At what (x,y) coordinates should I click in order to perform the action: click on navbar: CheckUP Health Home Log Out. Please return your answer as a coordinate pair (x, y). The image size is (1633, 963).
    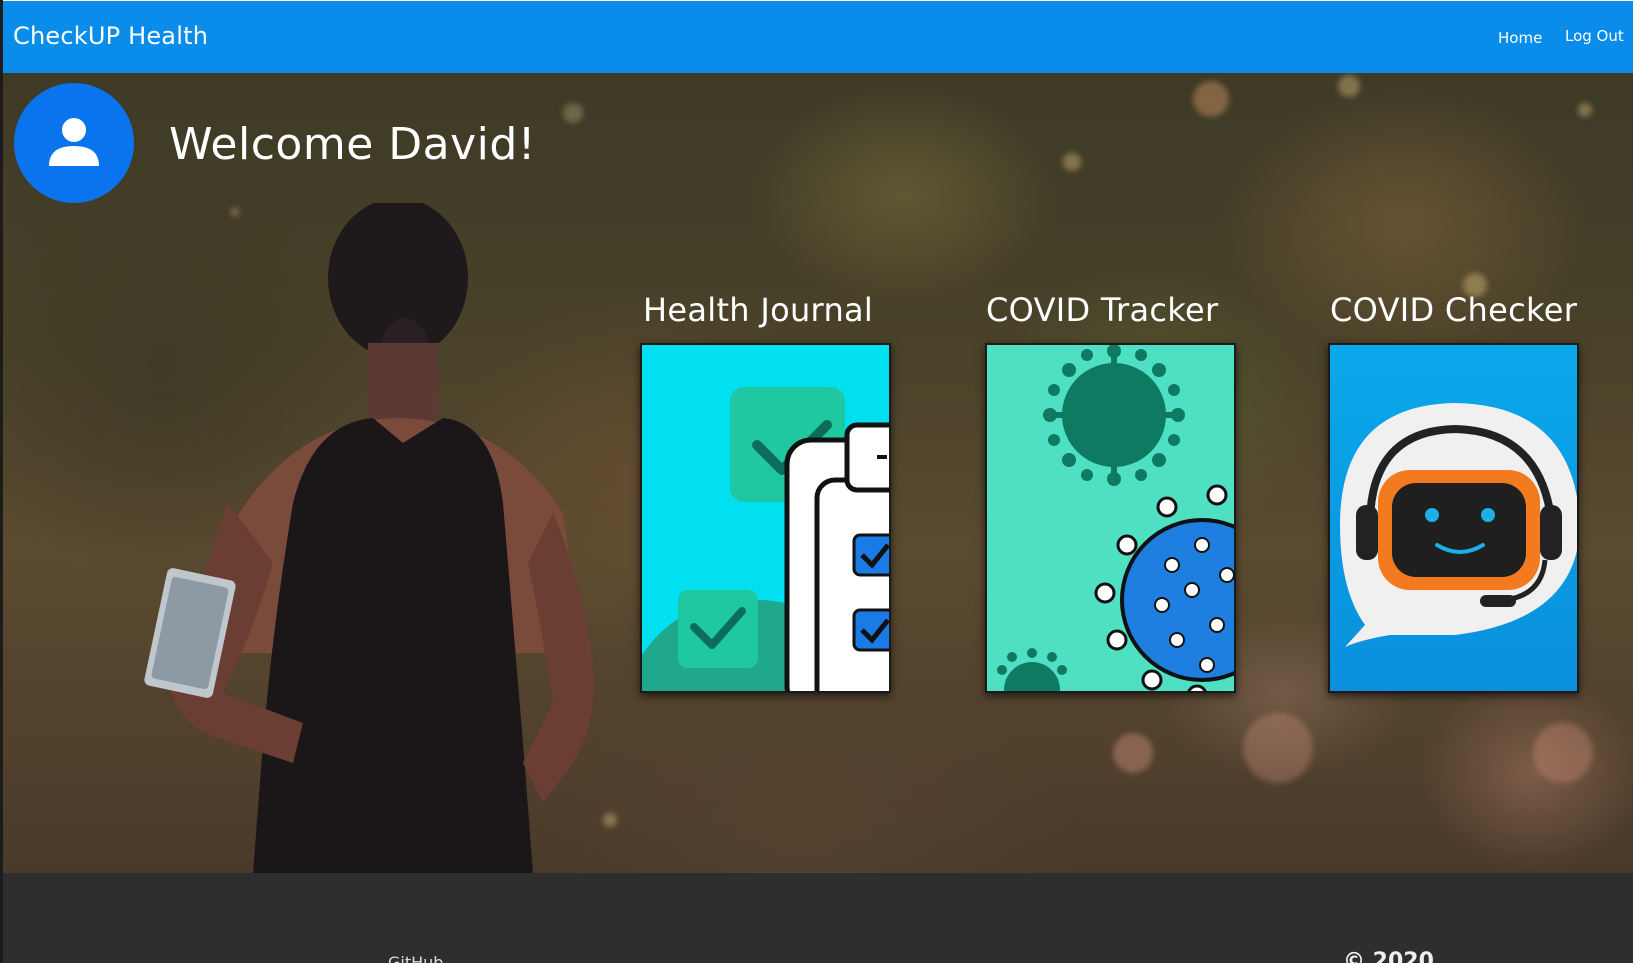
    Looking at the image, I should click on (818, 37).